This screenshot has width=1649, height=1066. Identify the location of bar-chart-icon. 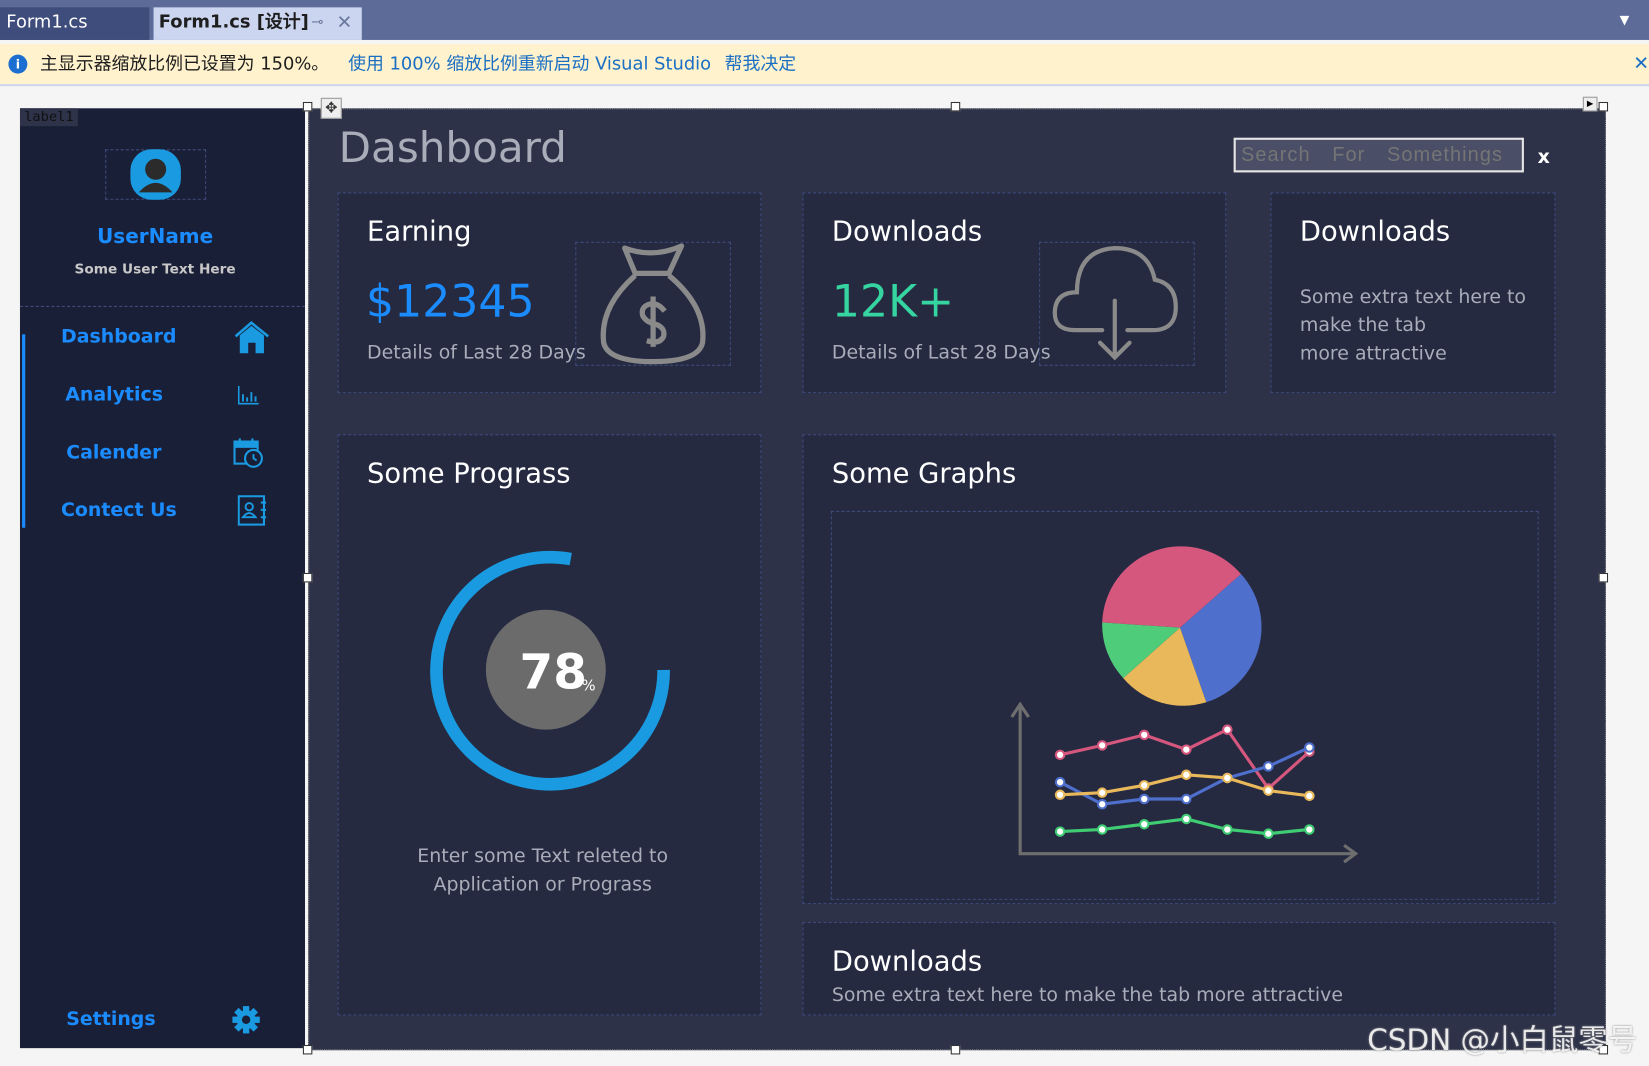
(248, 395).